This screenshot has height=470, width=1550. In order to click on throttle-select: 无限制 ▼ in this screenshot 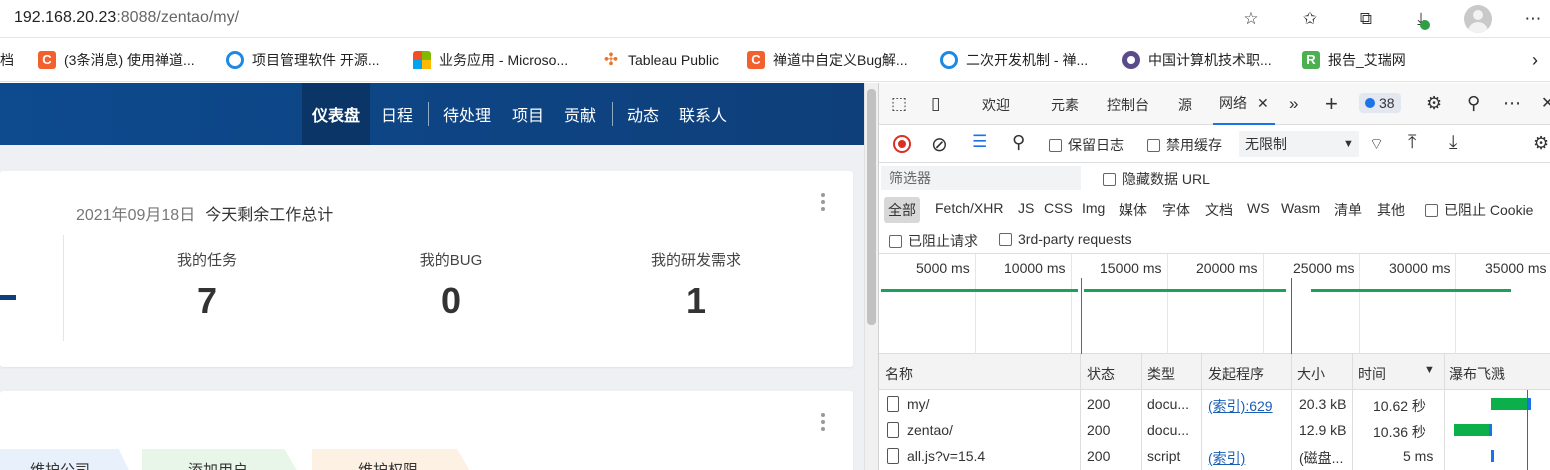, I will do `click(1299, 144)`.